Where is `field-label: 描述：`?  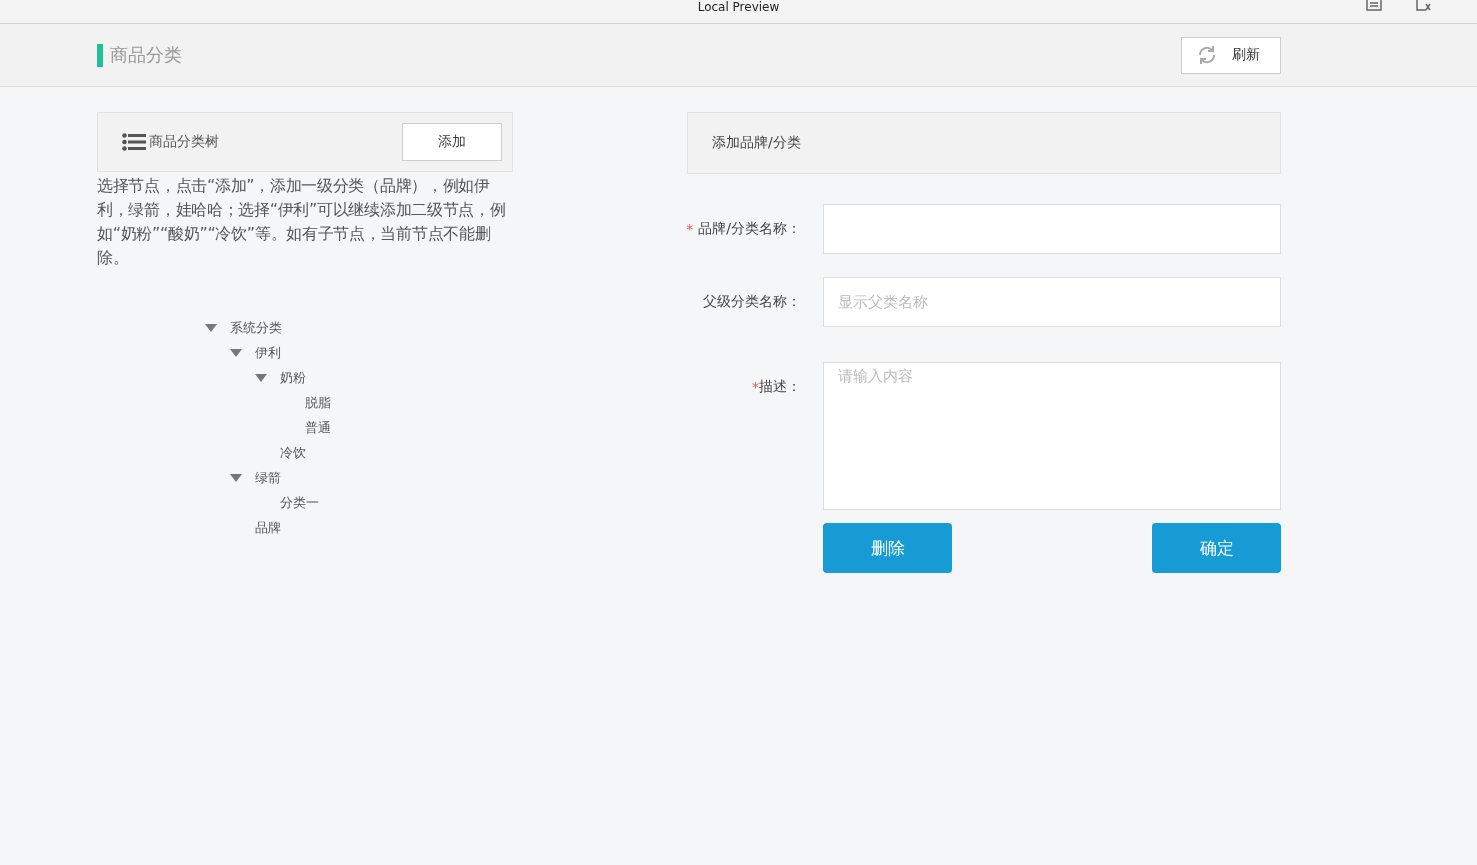
field-label: 描述： is located at coordinates (780, 387).